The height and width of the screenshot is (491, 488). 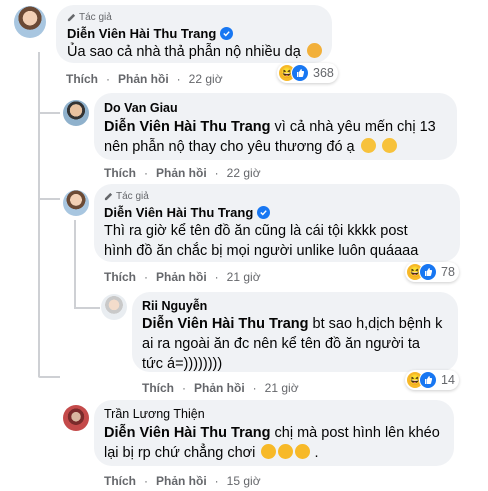 I want to click on frowning-emoji-icon, so click(x=314, y=50).